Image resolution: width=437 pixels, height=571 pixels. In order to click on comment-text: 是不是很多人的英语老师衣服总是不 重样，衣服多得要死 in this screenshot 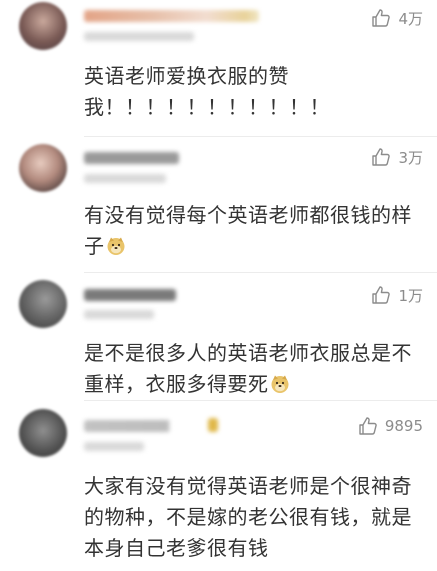, I will do `click(258, 369)`.